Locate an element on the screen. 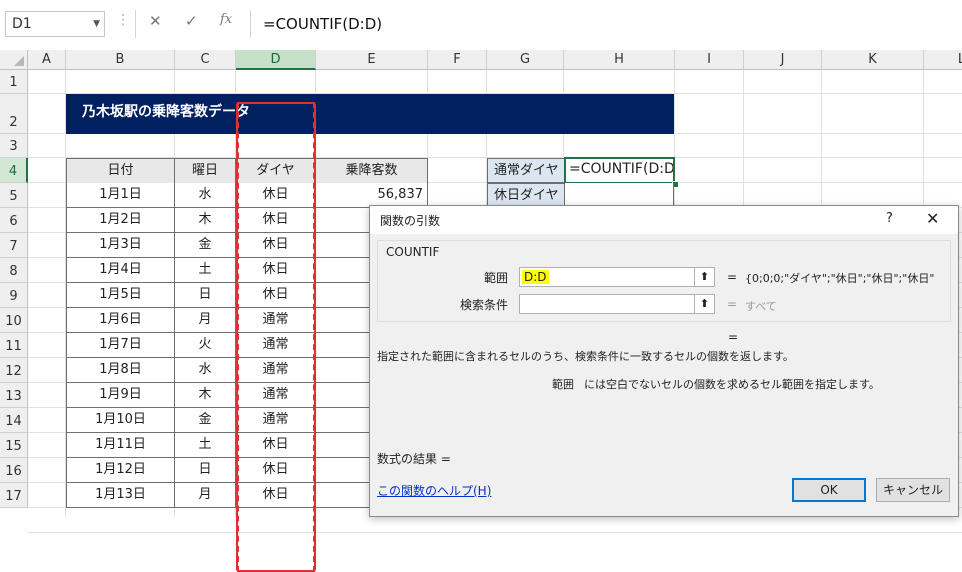  row-header-4: 4 is located at coordinates (14, 170).